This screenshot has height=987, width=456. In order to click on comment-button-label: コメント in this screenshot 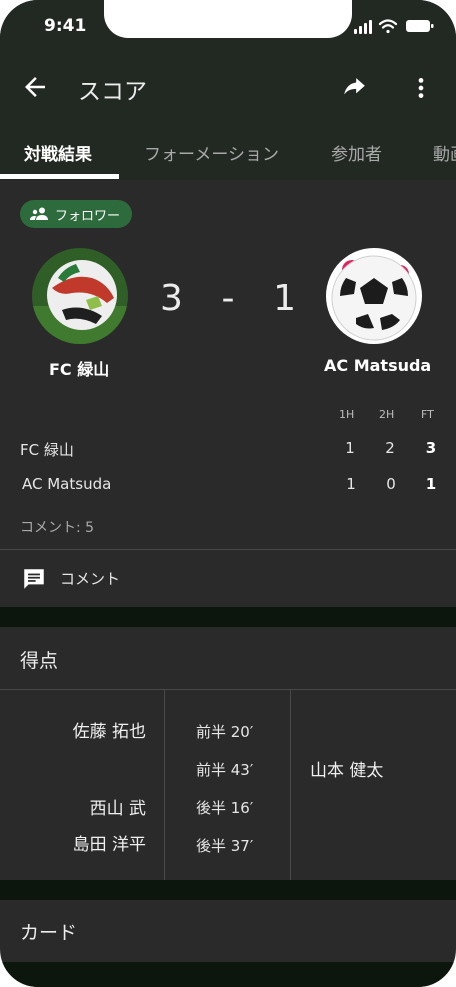, I will do `click(90, 579)`.